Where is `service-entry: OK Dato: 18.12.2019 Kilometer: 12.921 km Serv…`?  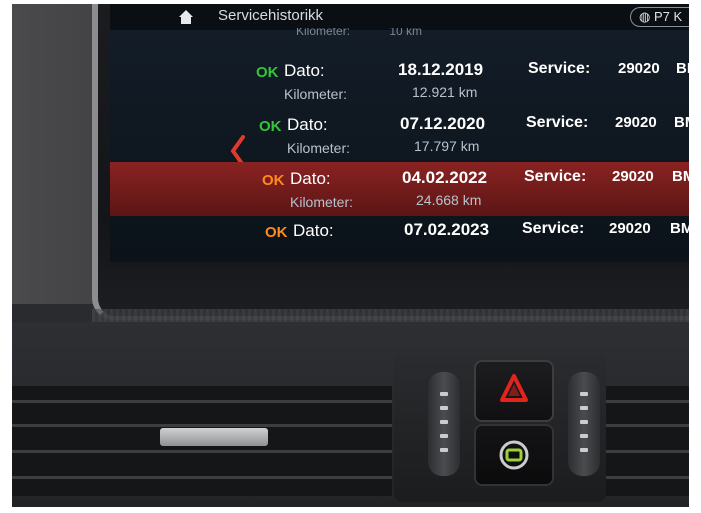
service-entry: OK Dato: 18.12.2019 Kilometer: 12.921 km Serv… is located at coordinates (399, 81).